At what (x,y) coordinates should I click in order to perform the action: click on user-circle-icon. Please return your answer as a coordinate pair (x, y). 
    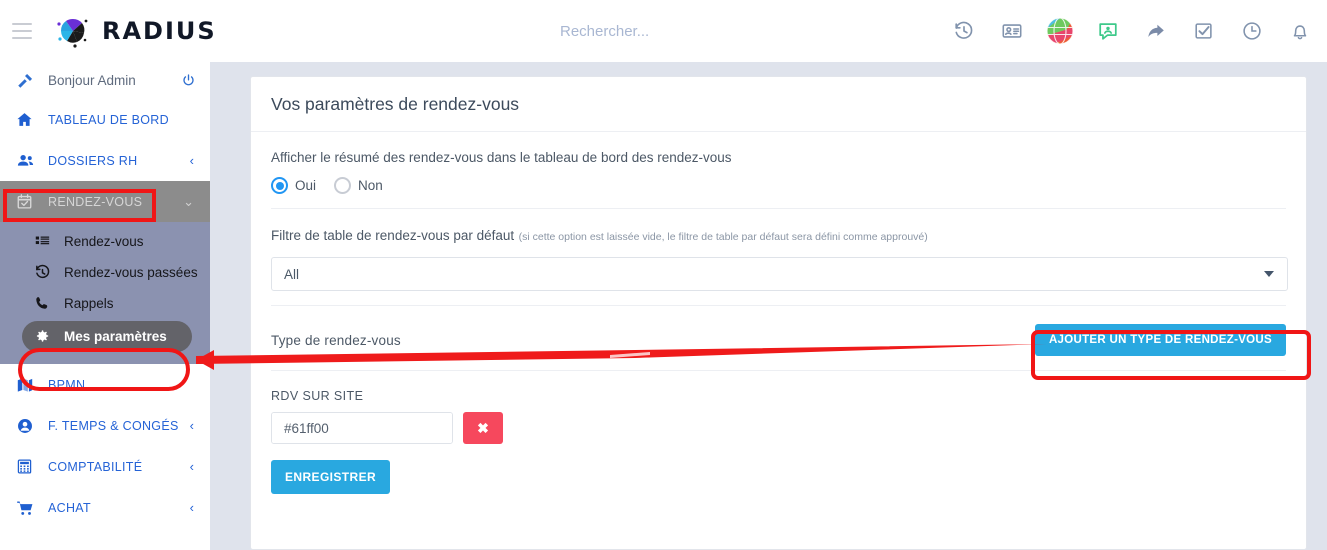
    Looking at the image, I should click on (27, 426).